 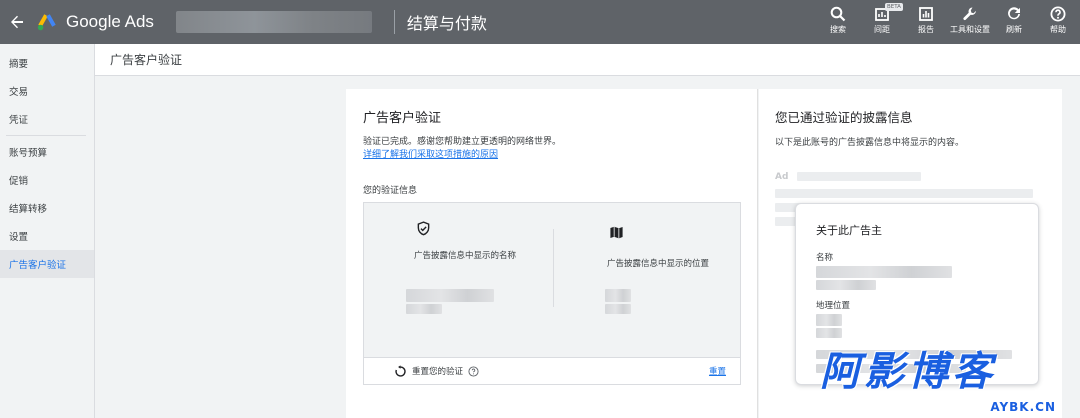 What do you see at coordinates (894, 7) in the screenshot?
I see `beta-badge: BETA` at bounding box center [894, 7].